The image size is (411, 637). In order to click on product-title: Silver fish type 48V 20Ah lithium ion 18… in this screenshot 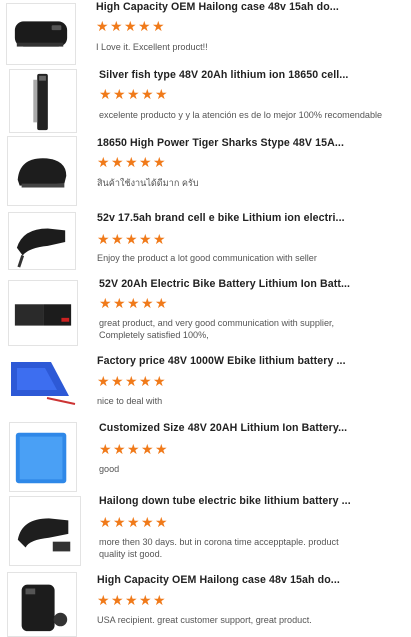, I will do `click(223, 75)`.